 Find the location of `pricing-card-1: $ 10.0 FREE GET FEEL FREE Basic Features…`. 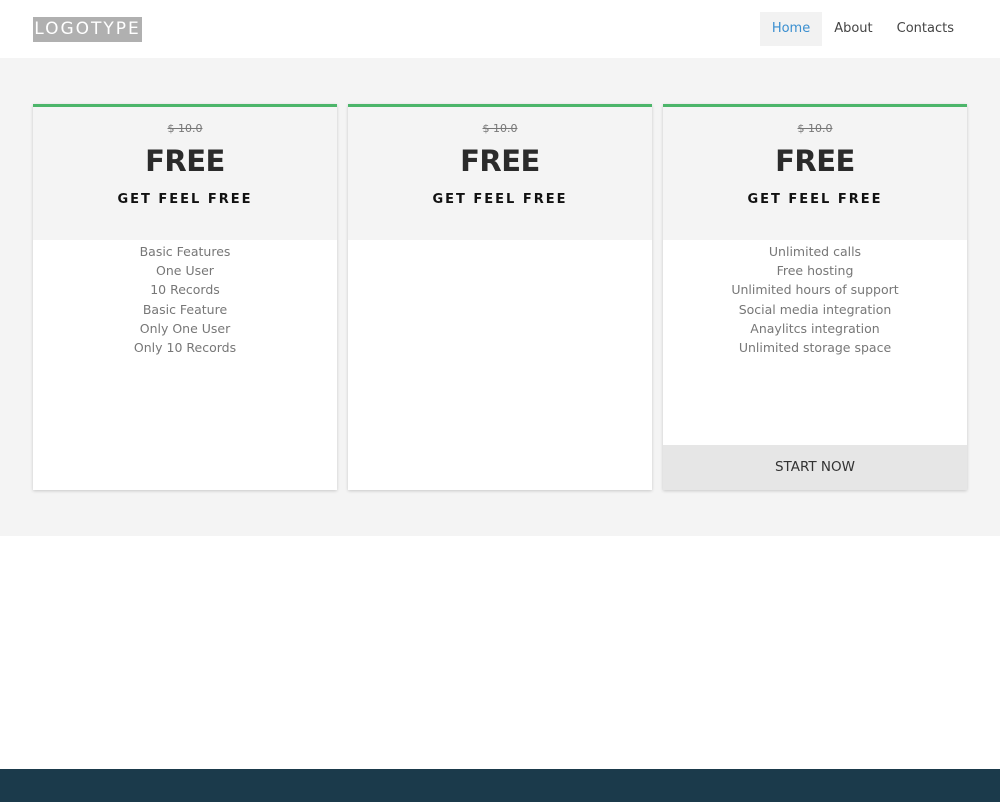

pricing-card-1: $ 10.0 FREE GET FEEL FREE Basic Features… is located at coordinates (185, 297).